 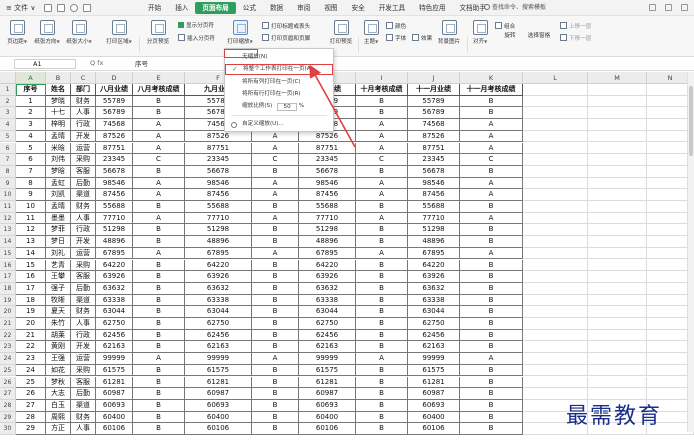 I want to click on table-cell: 白玉, so click(x=58, y=405).